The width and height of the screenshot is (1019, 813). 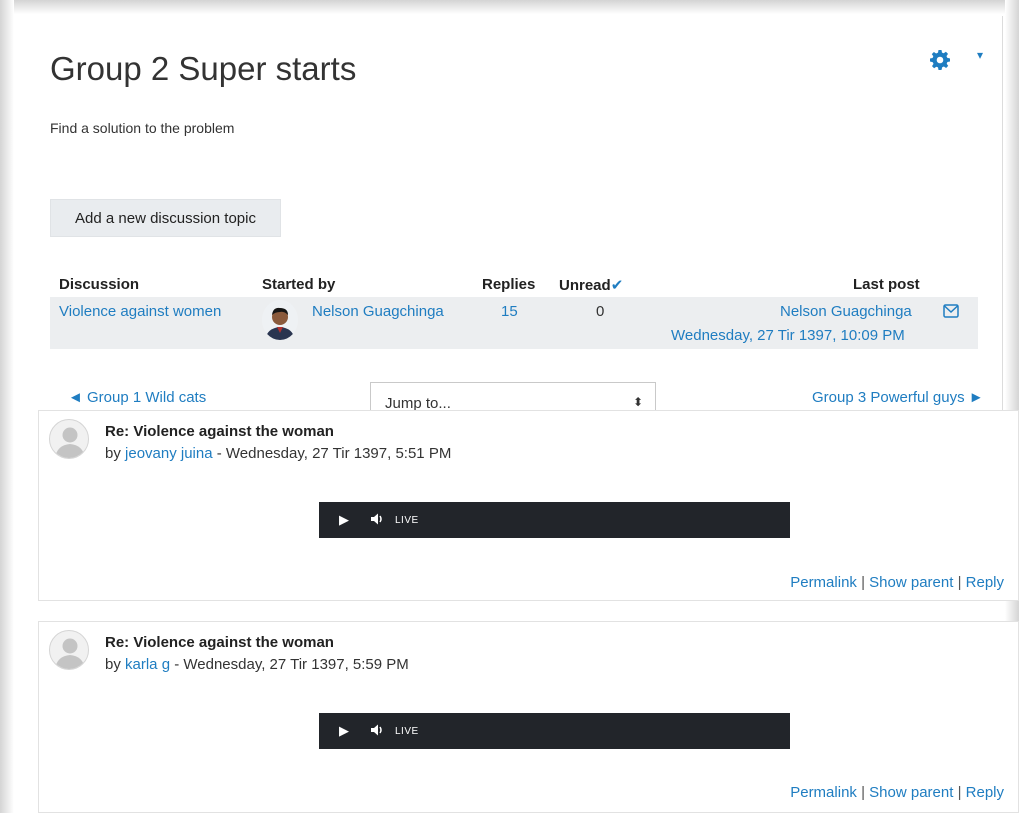 What do you see at coordinates (600, 311) in the screenshot?
I see `unread-count: 0` at bounding box center [600, 311].